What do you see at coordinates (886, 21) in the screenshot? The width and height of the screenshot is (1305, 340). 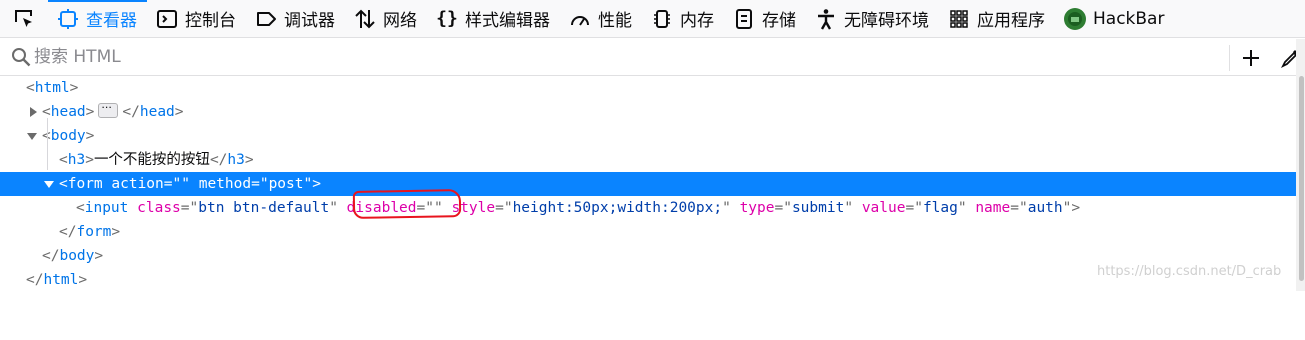 I see `tab-label: 无障碍环境` at bounding box center [886, 21].